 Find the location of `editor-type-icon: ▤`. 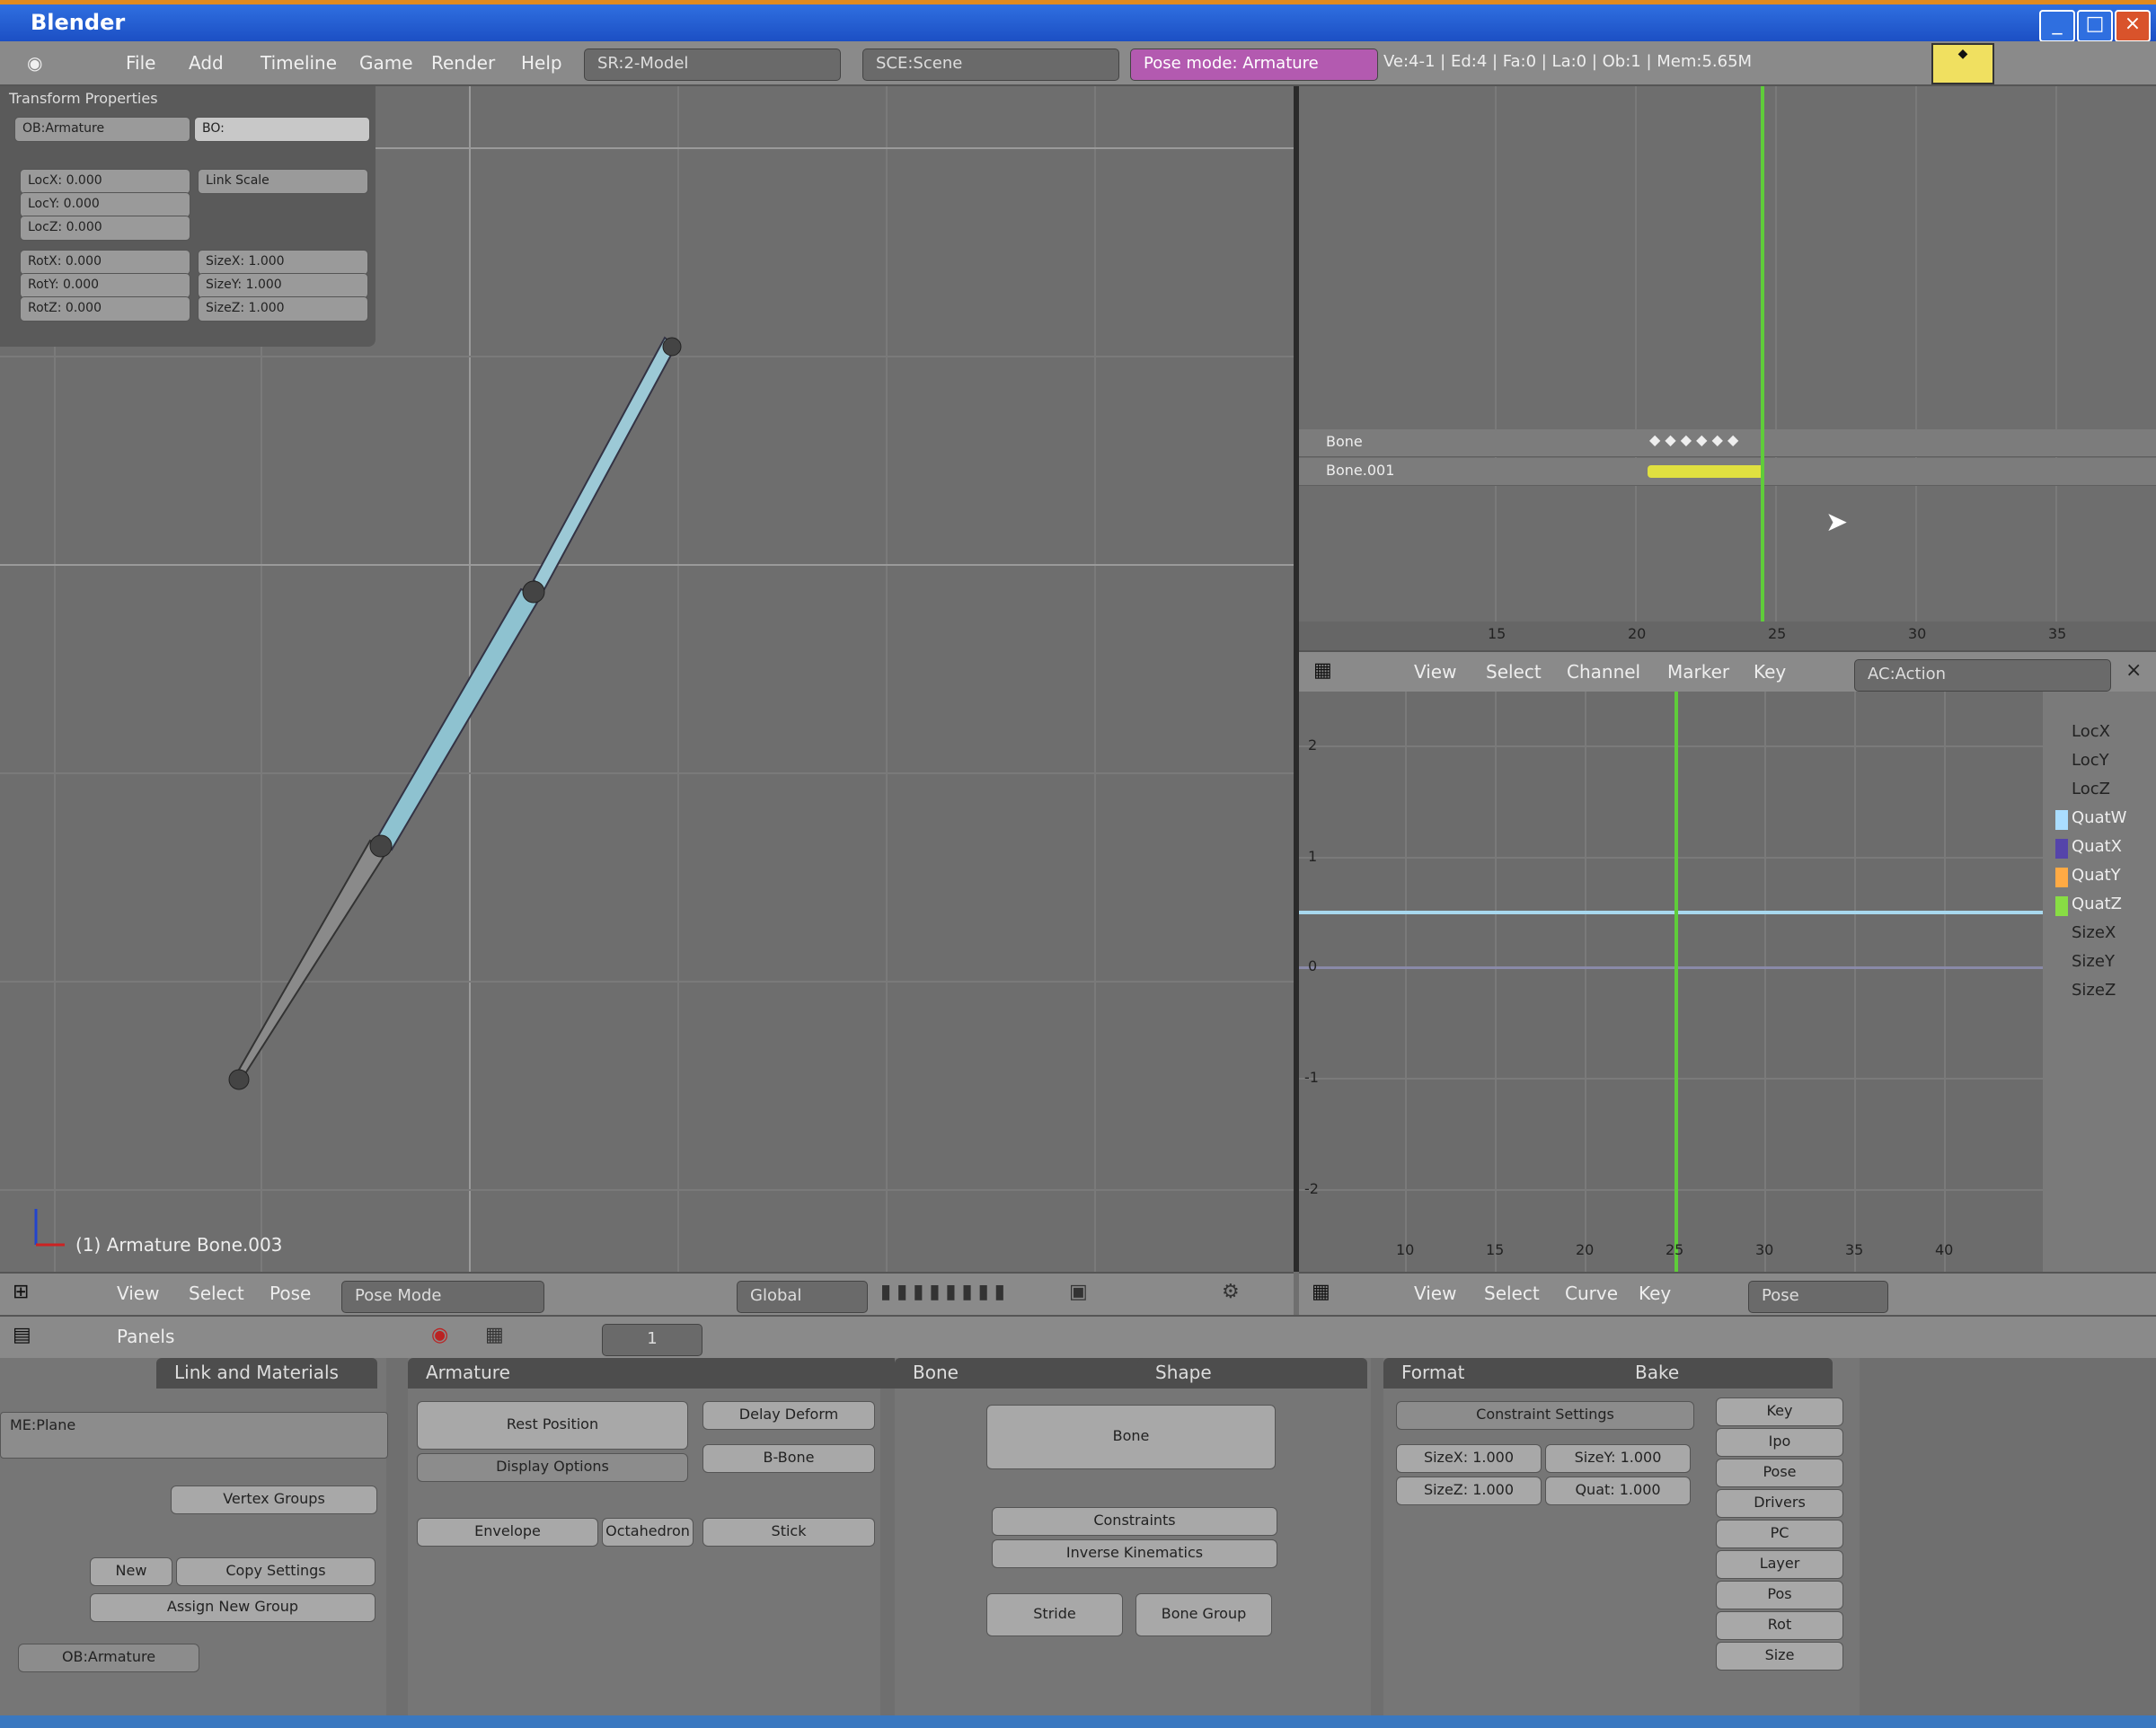

editor-type-icon: ▤ is located at coordinates (22, 1335).